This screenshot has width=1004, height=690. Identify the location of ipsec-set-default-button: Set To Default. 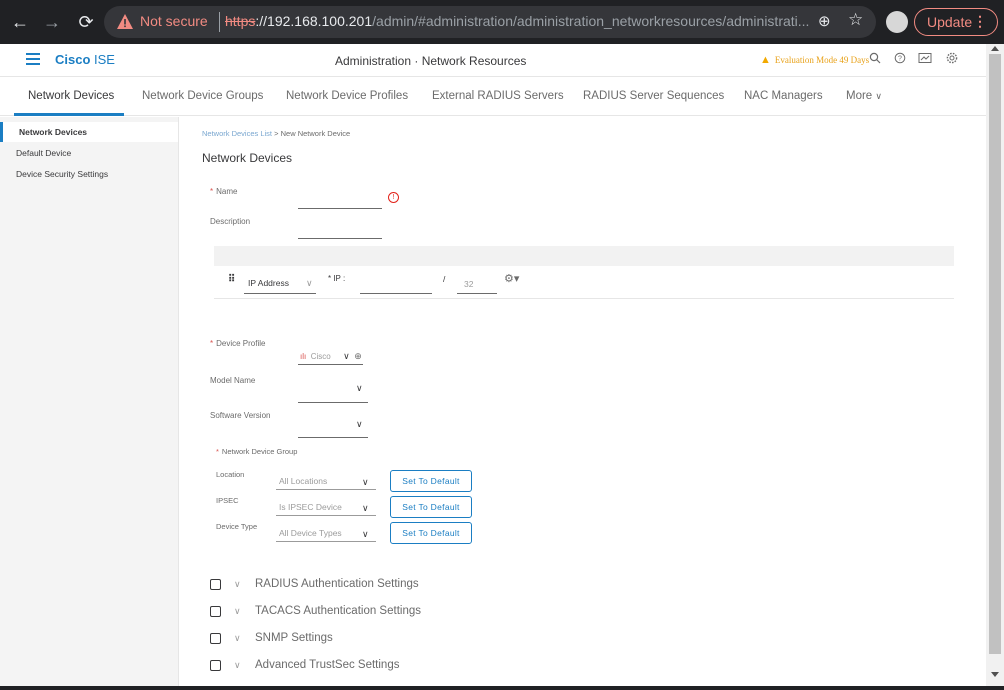
(431, 507).